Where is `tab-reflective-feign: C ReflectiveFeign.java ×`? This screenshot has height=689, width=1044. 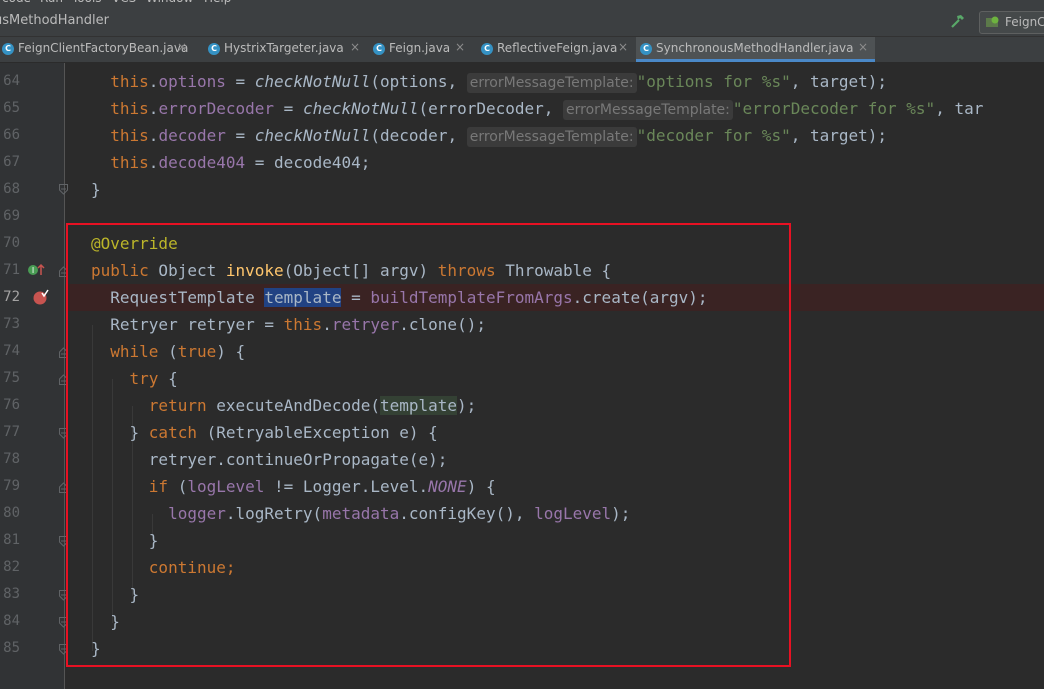 tab-reflective-feign: C ReflectiveFeign.java × is located at coordinates (554, 49).